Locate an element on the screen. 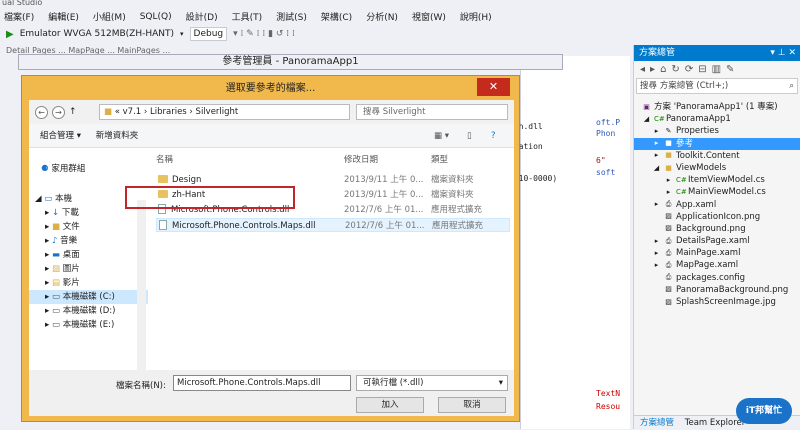 This screenshot has width=800, height=430. tree-item-detailspage: ▸ ⎙ DetailsPage.xaml is located at coordinates (717, 241).